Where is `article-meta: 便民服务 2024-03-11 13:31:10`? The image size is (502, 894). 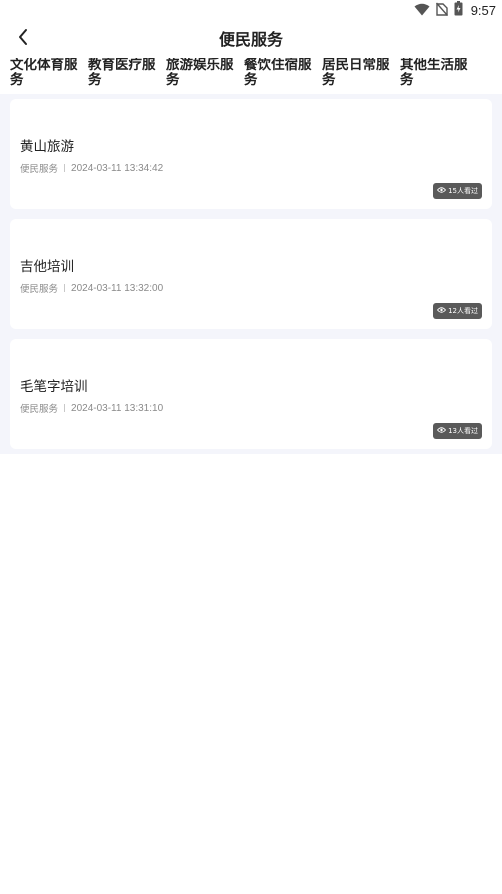
article-meta: 便民服务 2024-03-11 13:31:10 is located at coordinates (92, 408).